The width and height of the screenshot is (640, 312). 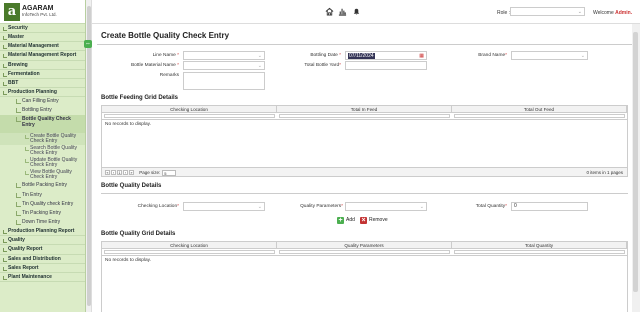 I want to click on quality-grid-title: Bottle Quality Grid Details, so click(x=138, y=234).